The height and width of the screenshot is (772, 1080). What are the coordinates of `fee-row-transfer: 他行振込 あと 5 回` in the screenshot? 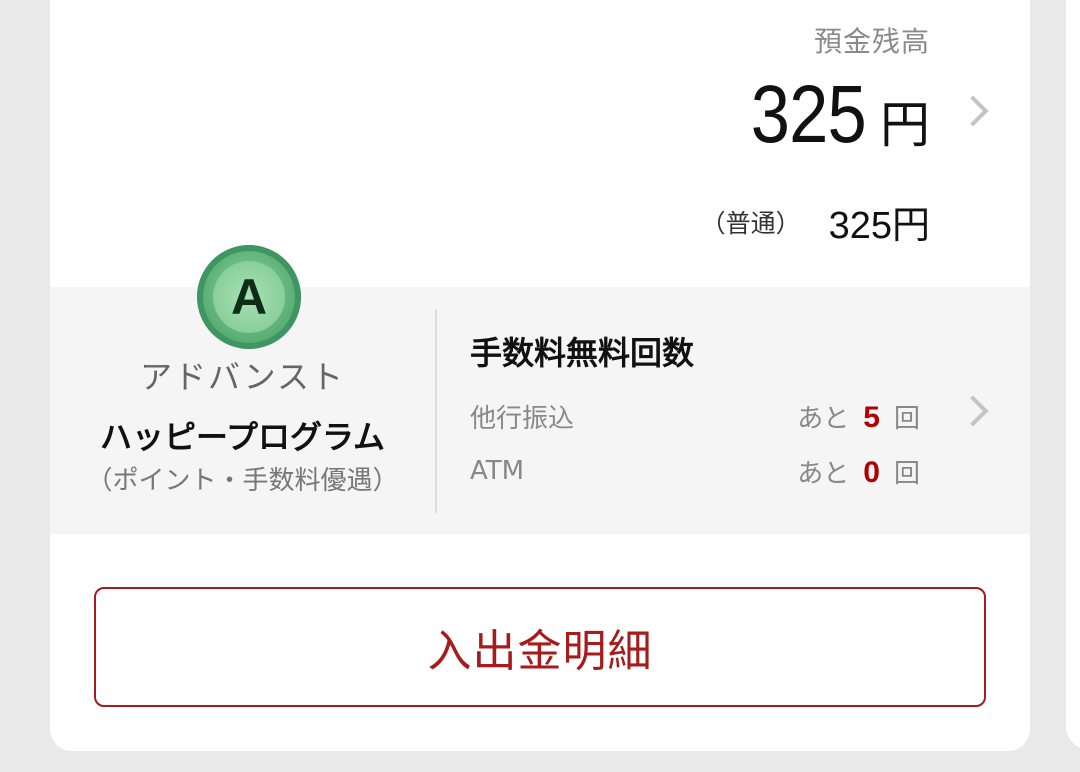 It's located at (695, 416).